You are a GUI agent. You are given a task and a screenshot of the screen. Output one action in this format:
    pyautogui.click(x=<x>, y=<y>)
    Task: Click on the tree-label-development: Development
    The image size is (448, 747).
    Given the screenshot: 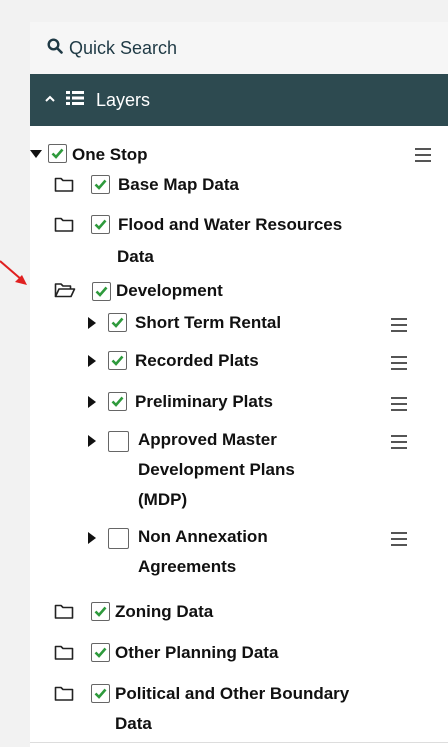 What is the action you would take?
    pyautogui.click(x=169, y=290)
    